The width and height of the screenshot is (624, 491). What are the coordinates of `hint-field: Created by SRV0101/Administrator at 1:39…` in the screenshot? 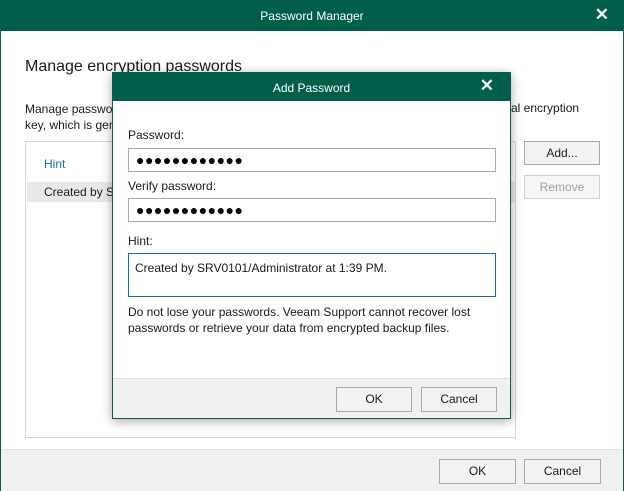 It's located at (312, 275).